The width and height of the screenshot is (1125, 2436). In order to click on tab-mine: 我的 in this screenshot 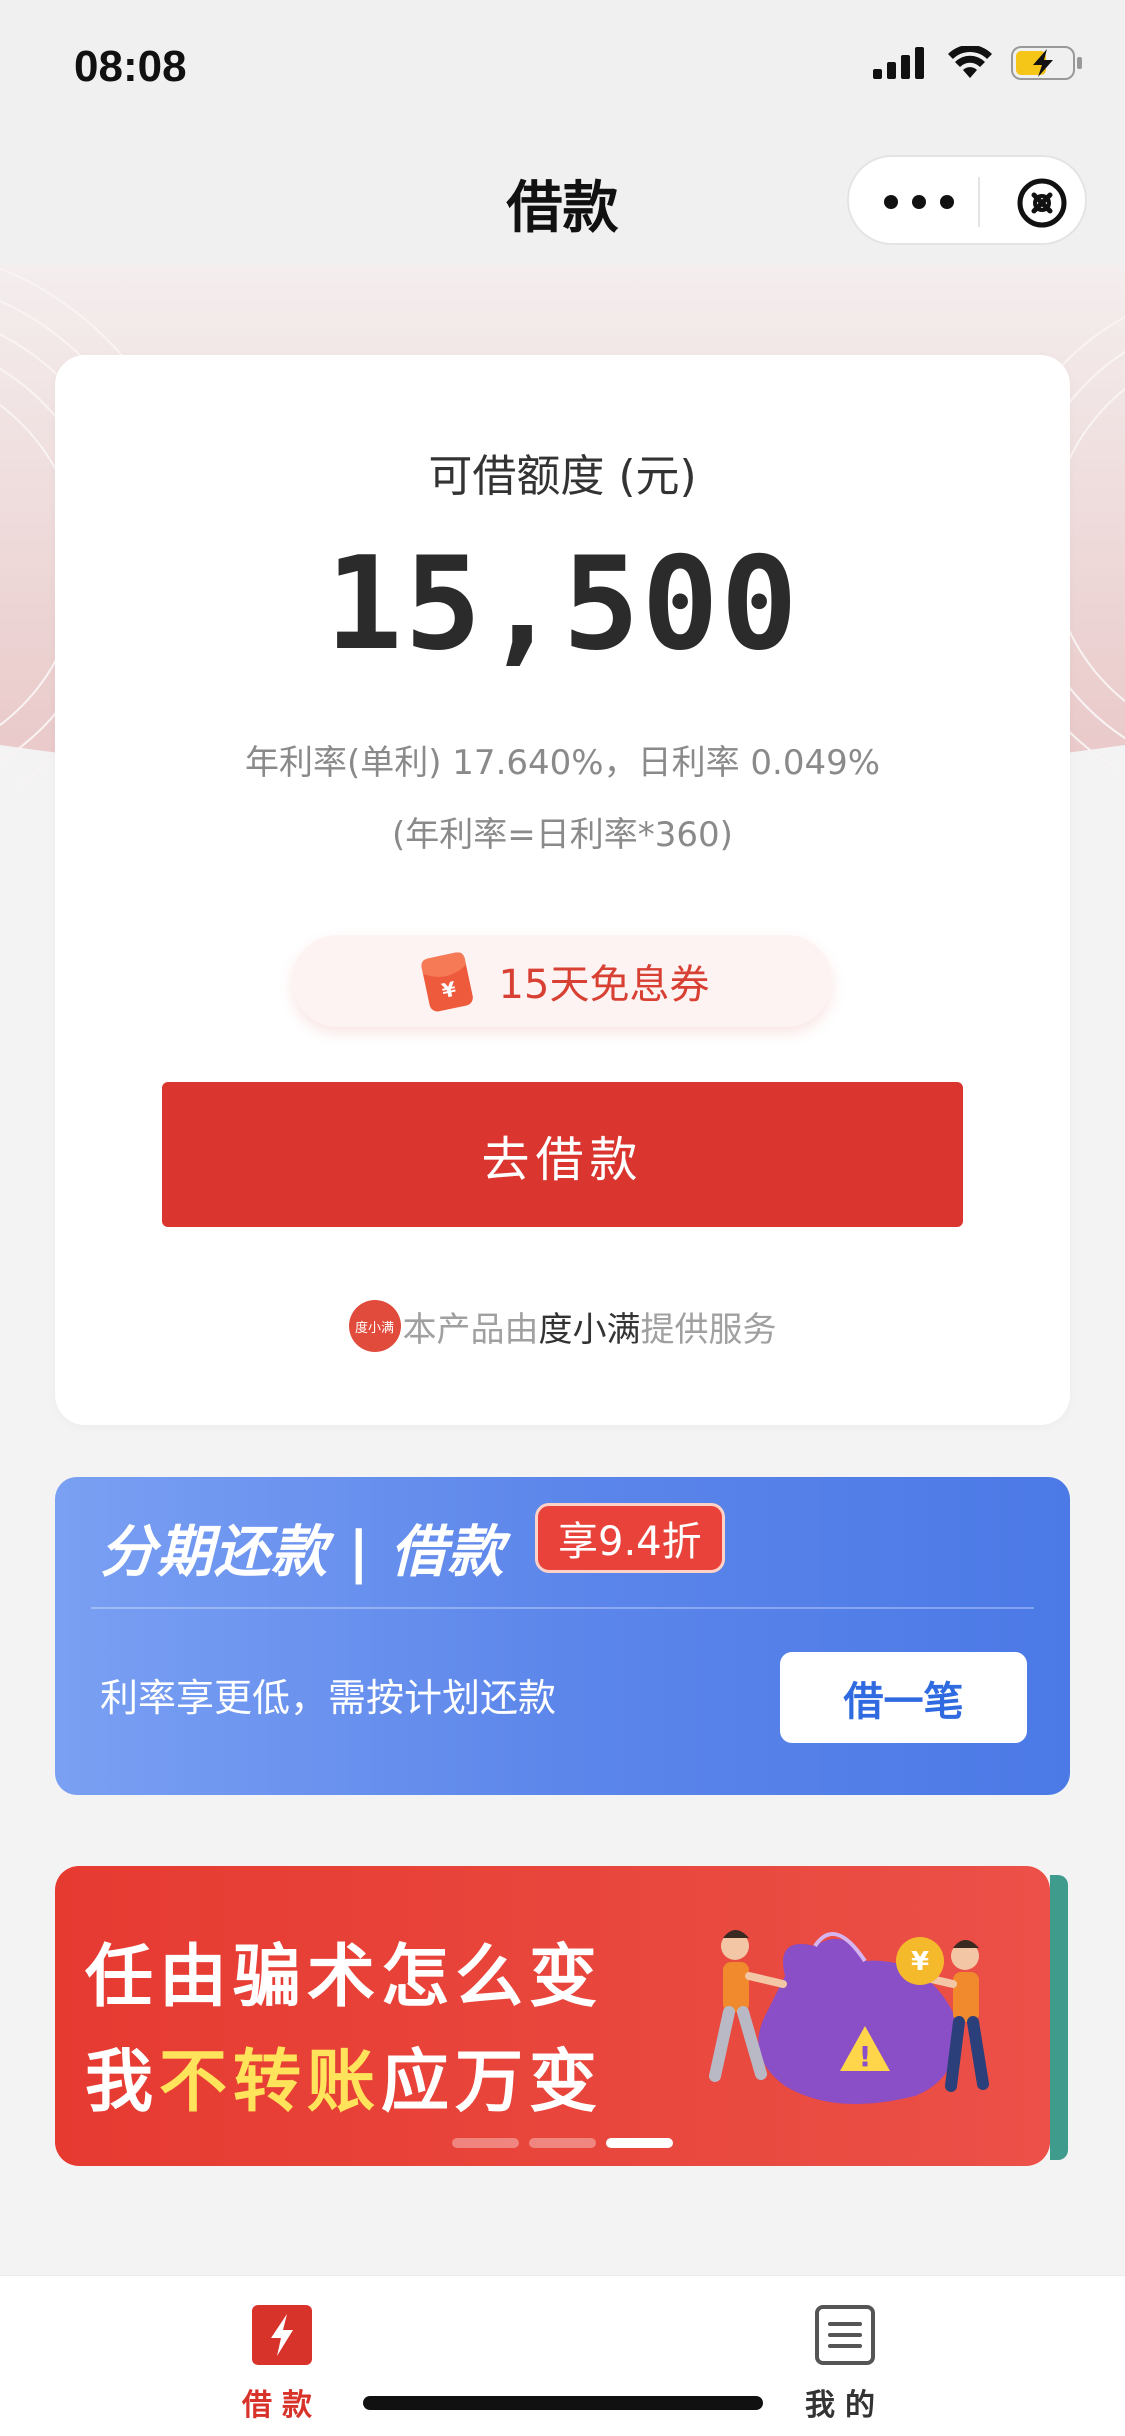, I will do `click(845, 2364)`.